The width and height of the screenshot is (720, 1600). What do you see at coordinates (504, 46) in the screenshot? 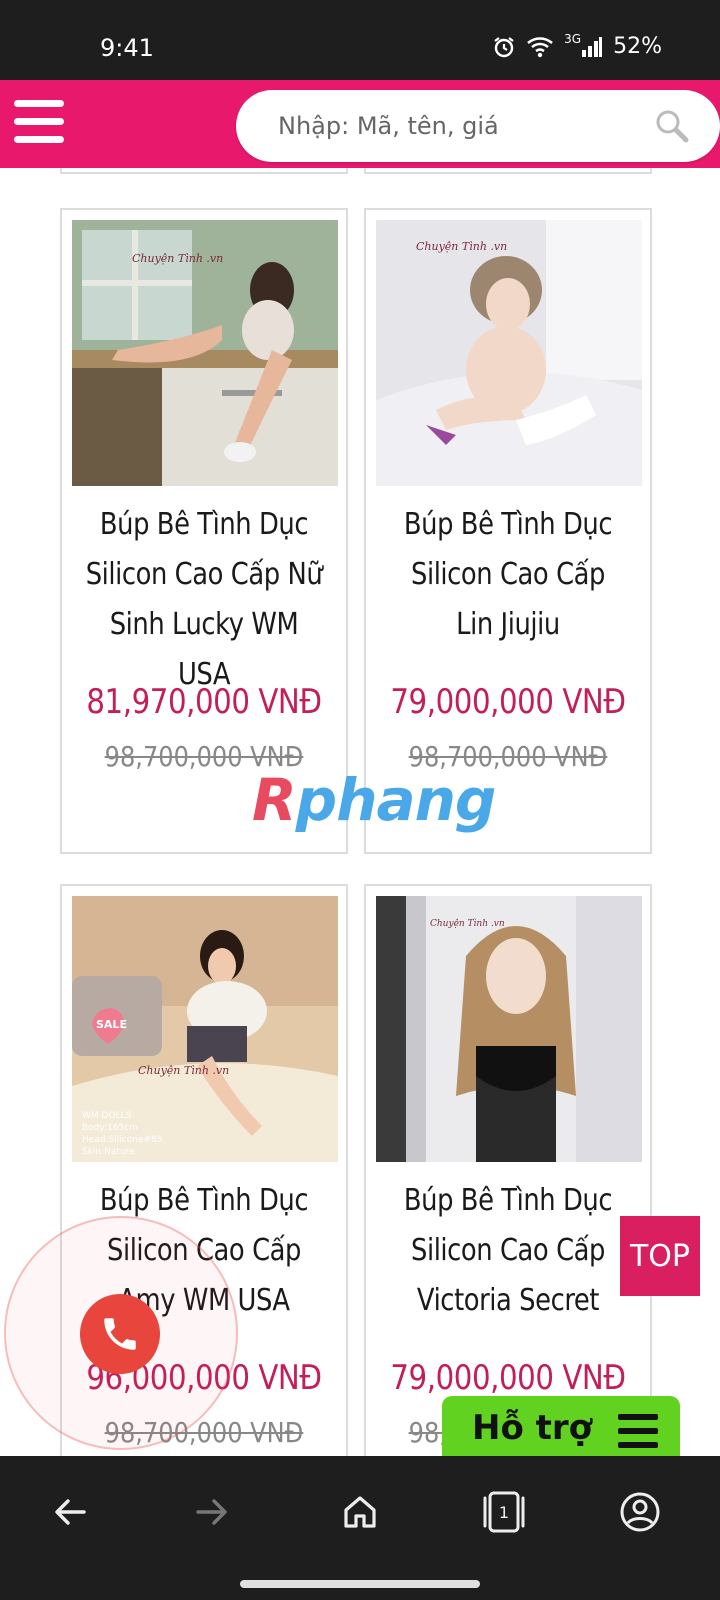
I see `alarm-icon` at bounding box center [504, 46].